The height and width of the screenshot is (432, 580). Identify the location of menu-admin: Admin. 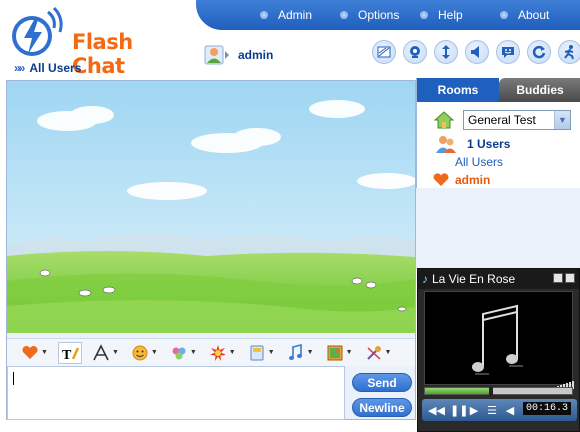
(286, 15).